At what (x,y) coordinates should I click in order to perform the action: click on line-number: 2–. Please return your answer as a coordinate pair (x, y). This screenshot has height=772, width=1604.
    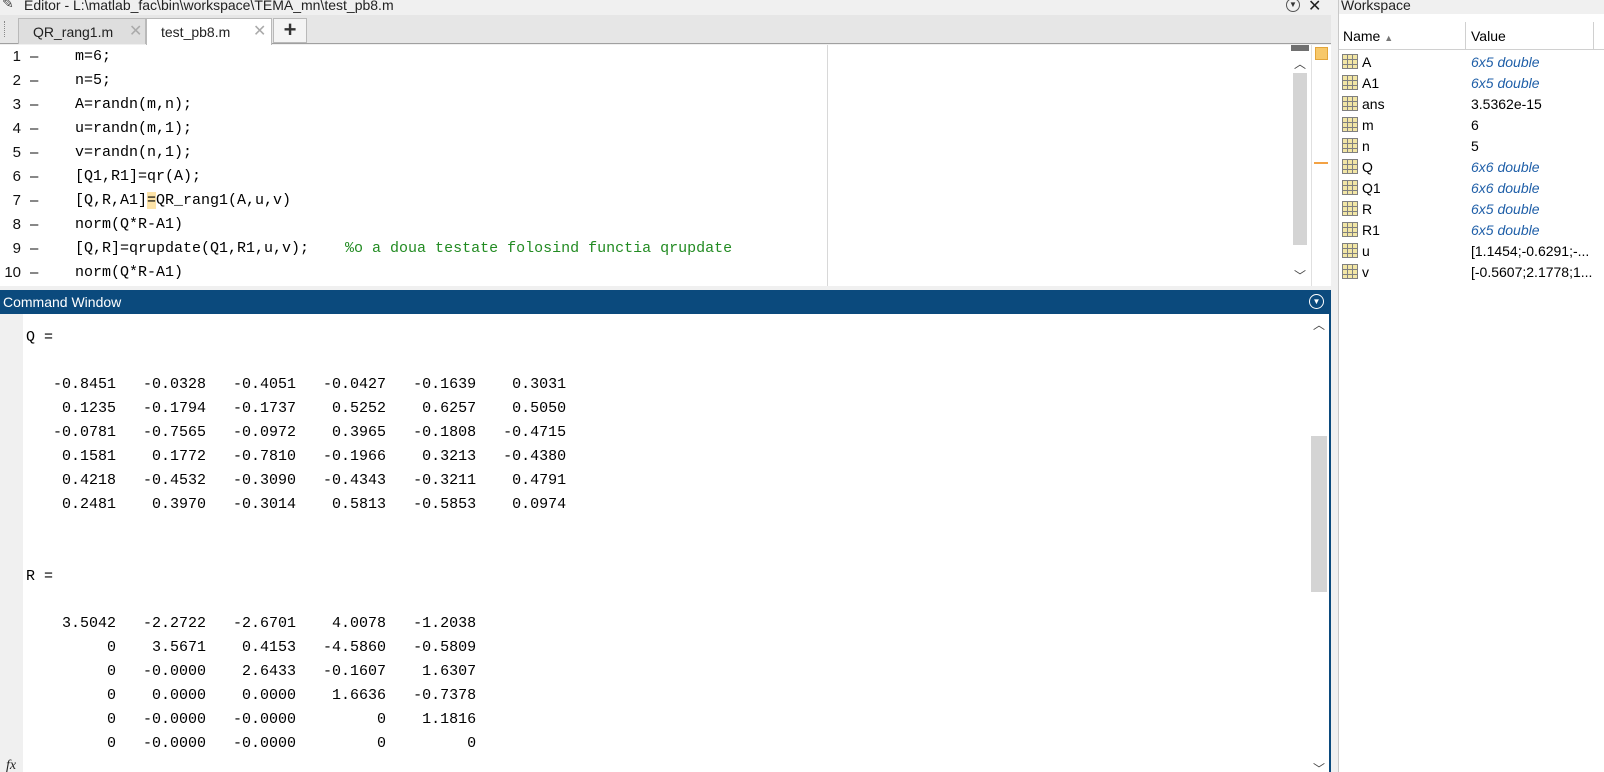
    Looking at the image, I should click on (25, 80).